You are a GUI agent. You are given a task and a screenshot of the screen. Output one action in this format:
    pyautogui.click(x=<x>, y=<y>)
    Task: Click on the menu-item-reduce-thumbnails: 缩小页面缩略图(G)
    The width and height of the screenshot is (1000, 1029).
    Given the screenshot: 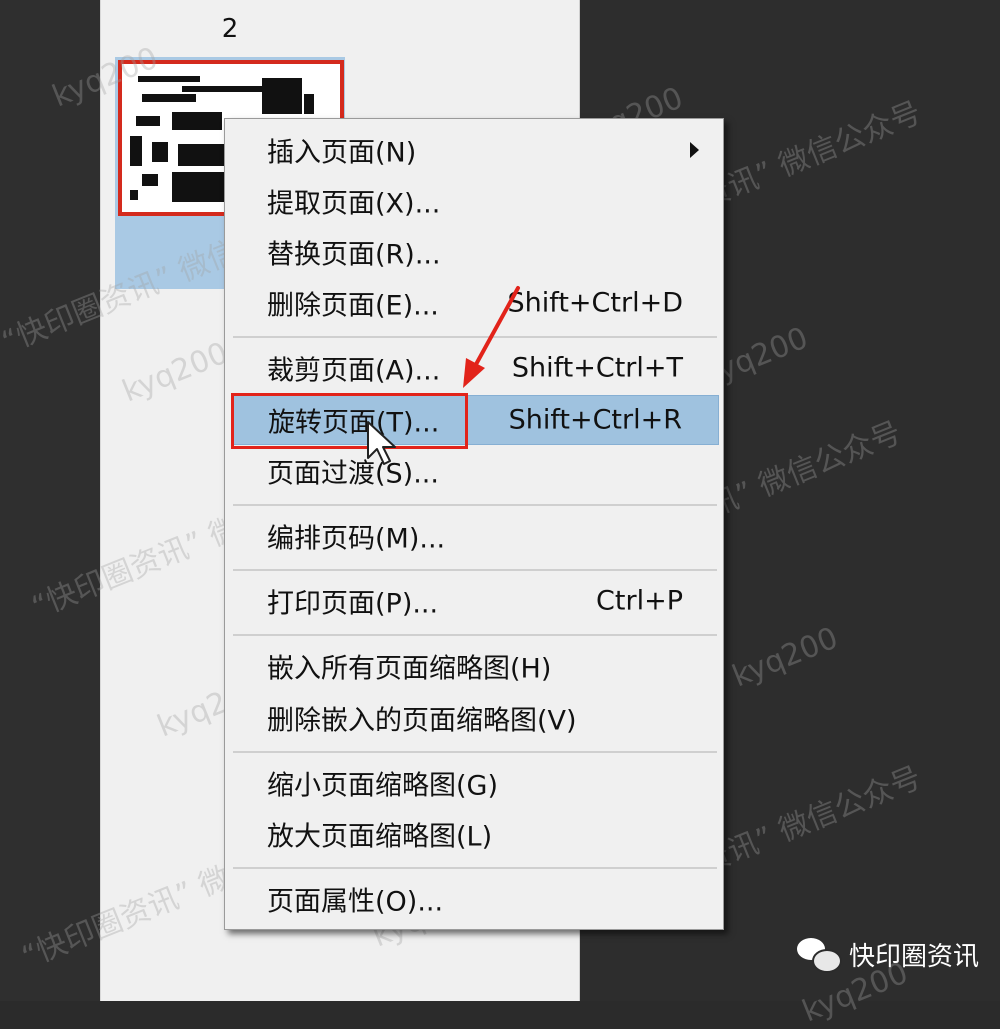 What is the action you would take?
    pyautogui.click(x=475, y=783)
    